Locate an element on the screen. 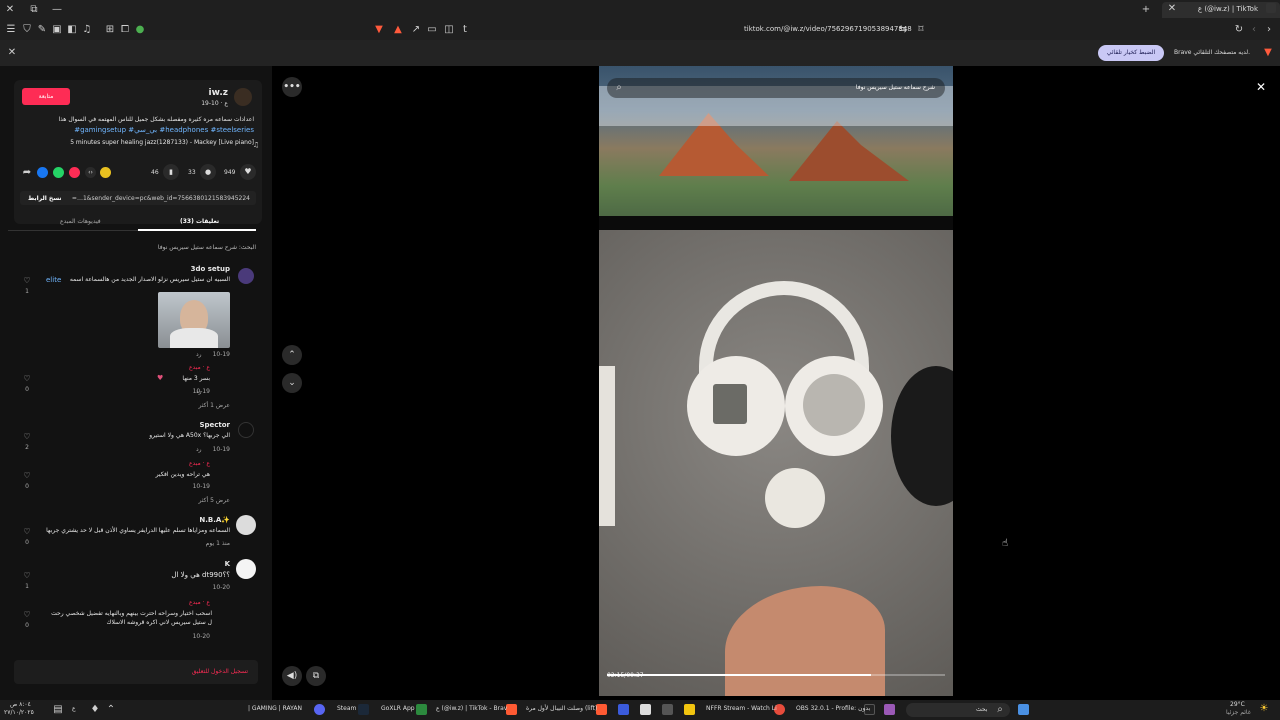 This screenshot has width=1280, height=720. start-icon is located at coordinates (1023, 709).